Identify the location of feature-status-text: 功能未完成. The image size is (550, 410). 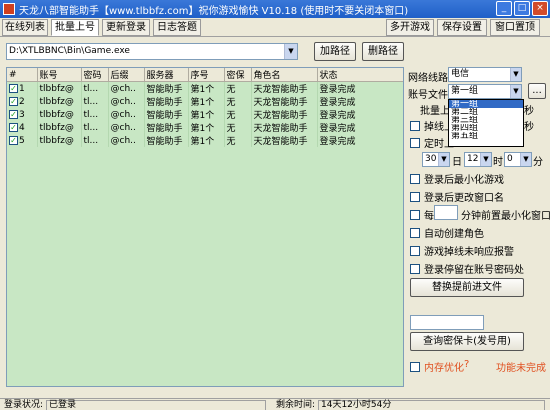
(521, 368).